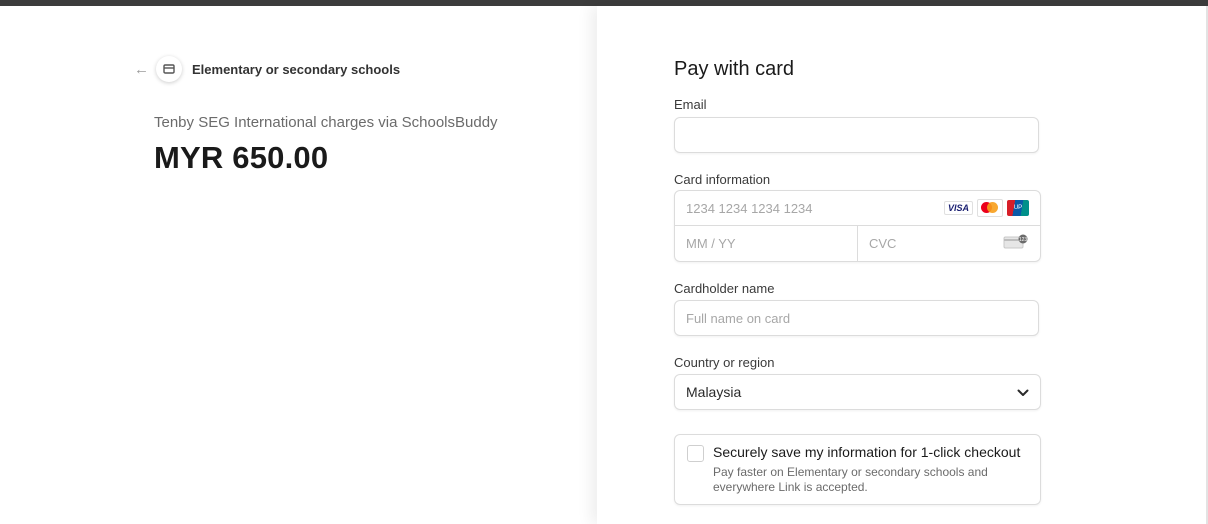  I want to click on expiry-field: MM / YY, so click(766, 243).